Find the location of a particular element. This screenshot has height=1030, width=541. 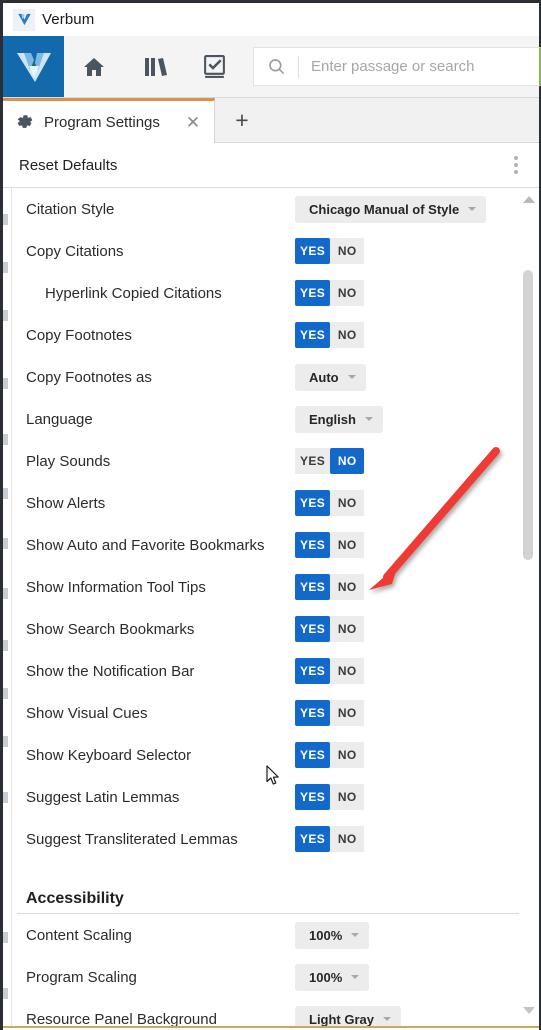

tab-strip: Program Settings ✕ + is located at coordinates (271, 120).